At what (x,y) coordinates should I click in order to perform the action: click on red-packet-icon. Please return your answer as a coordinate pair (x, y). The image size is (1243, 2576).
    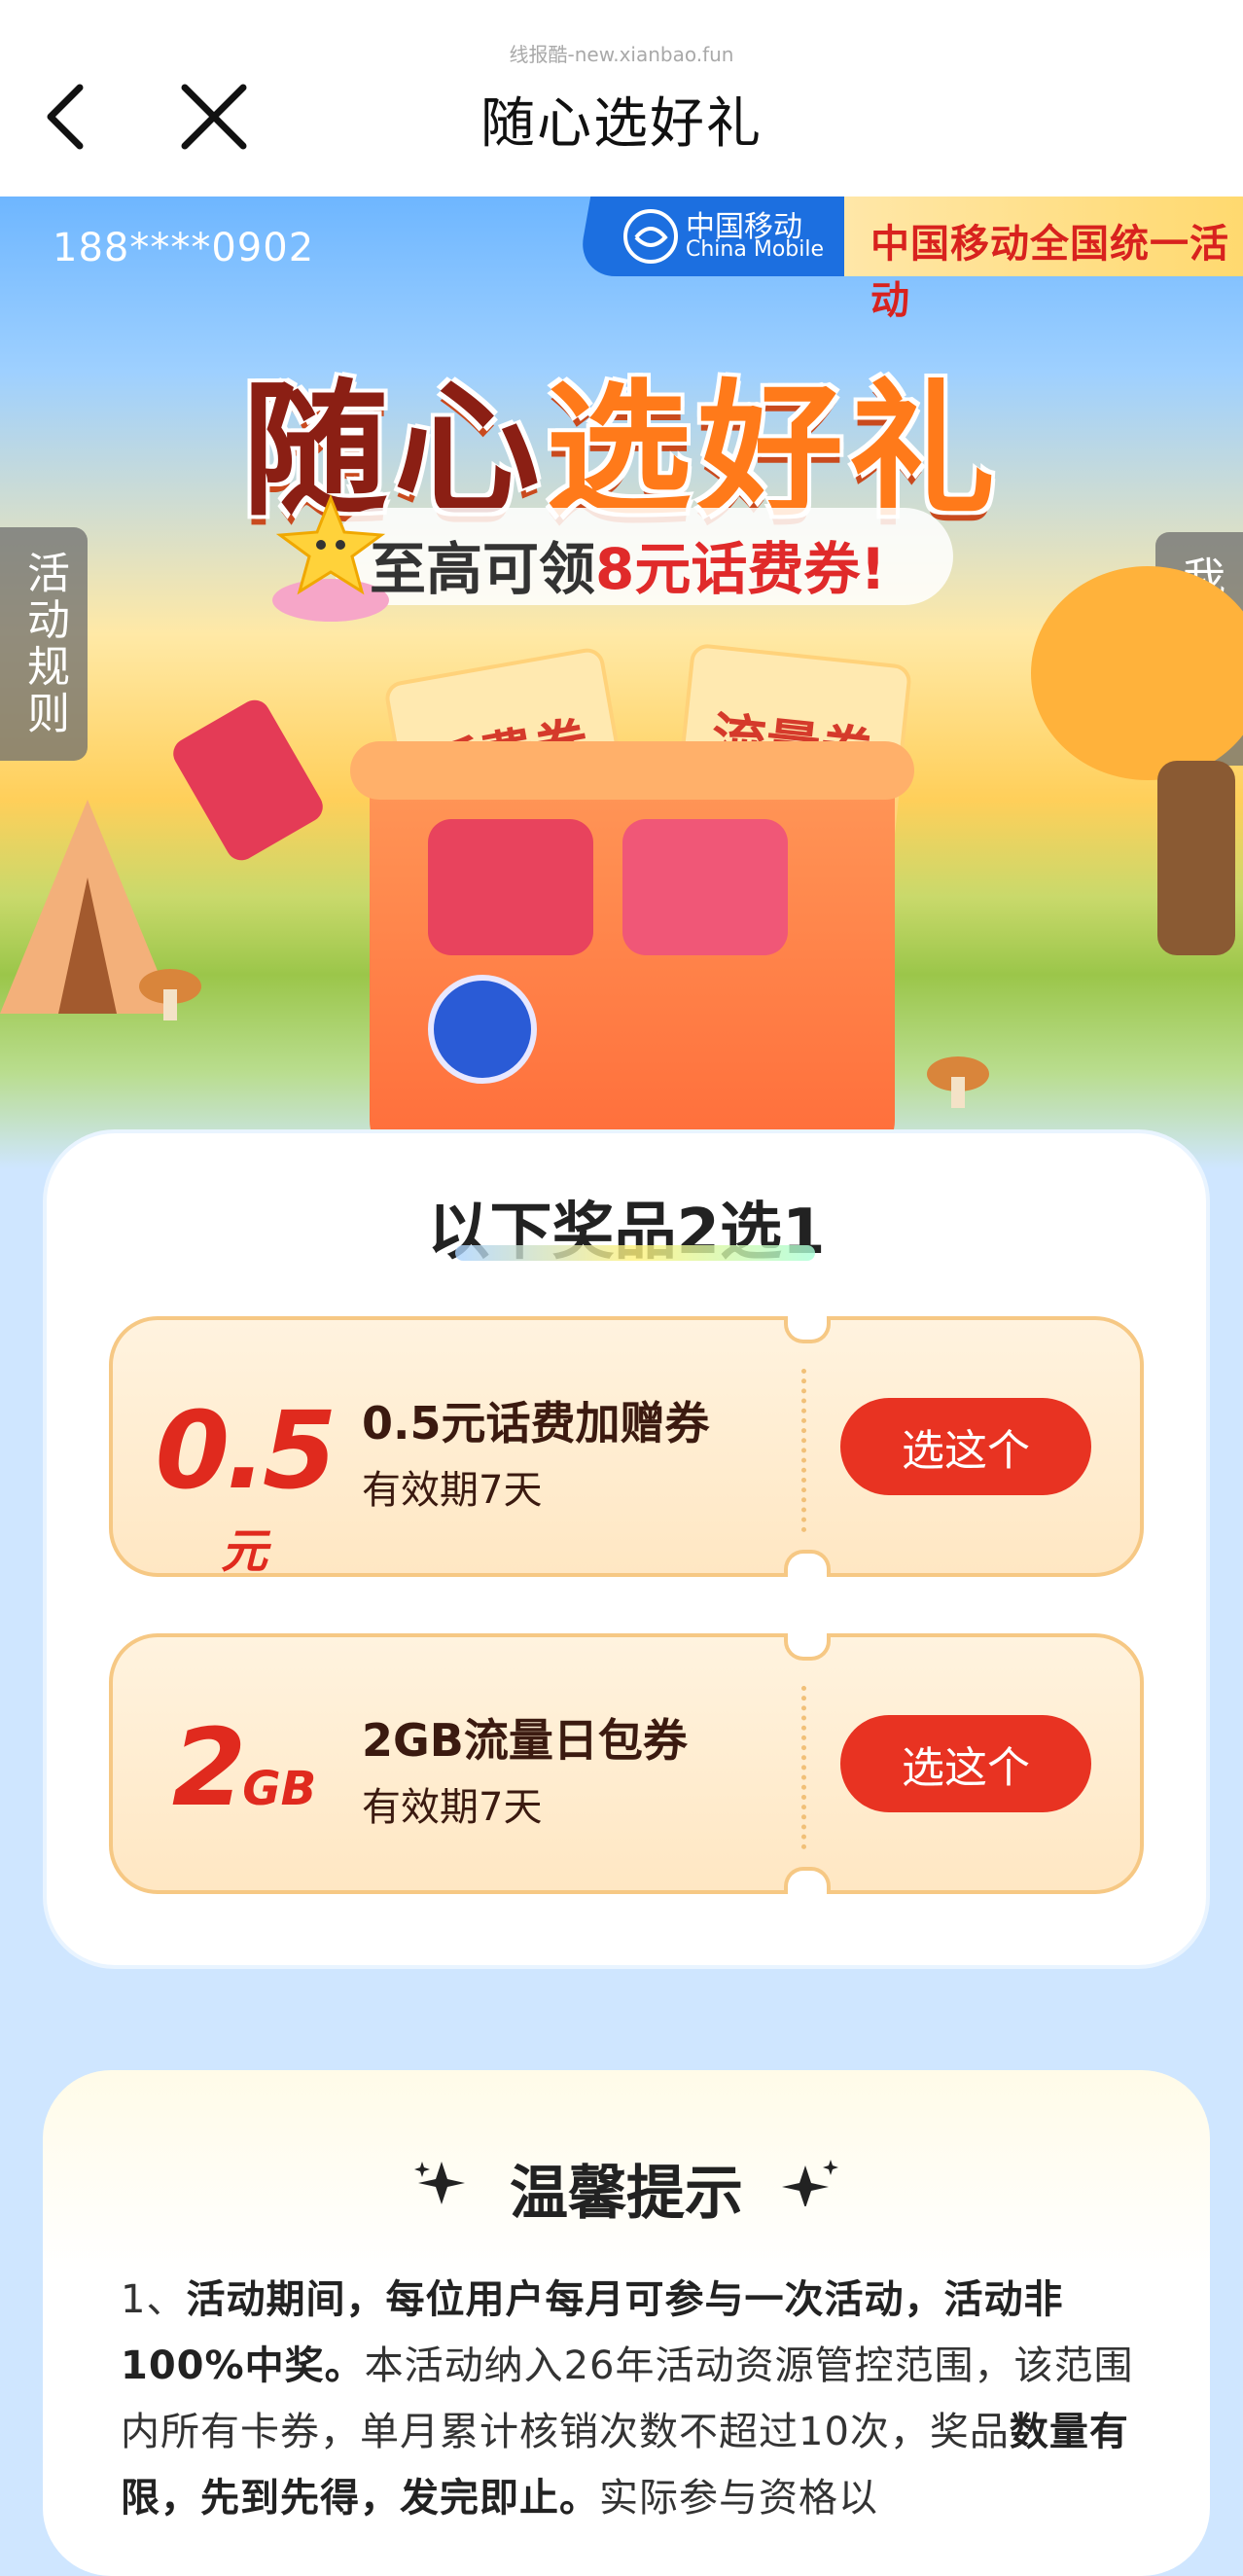
    Looking at the image, I should click on (705, 887).